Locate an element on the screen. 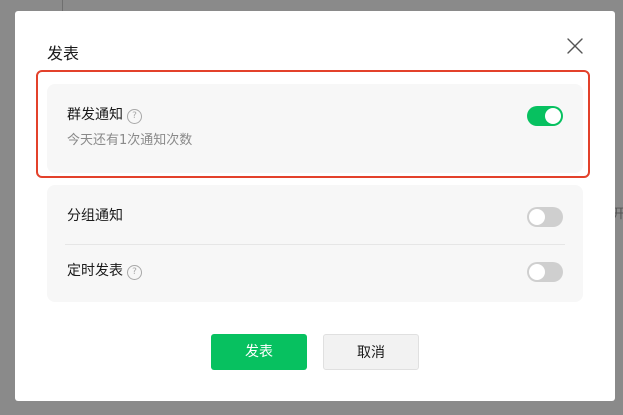 Image resolution: width=623 pixels, height=415 pixels. close-icon is located at coordinates (575, 46).